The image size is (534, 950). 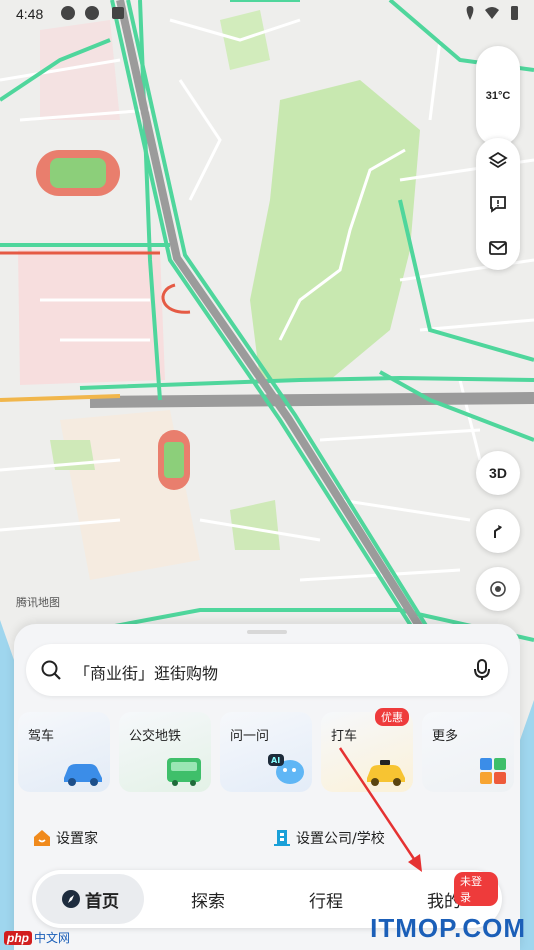 I want to click on php-logo: php, so click(x=18, y=937).